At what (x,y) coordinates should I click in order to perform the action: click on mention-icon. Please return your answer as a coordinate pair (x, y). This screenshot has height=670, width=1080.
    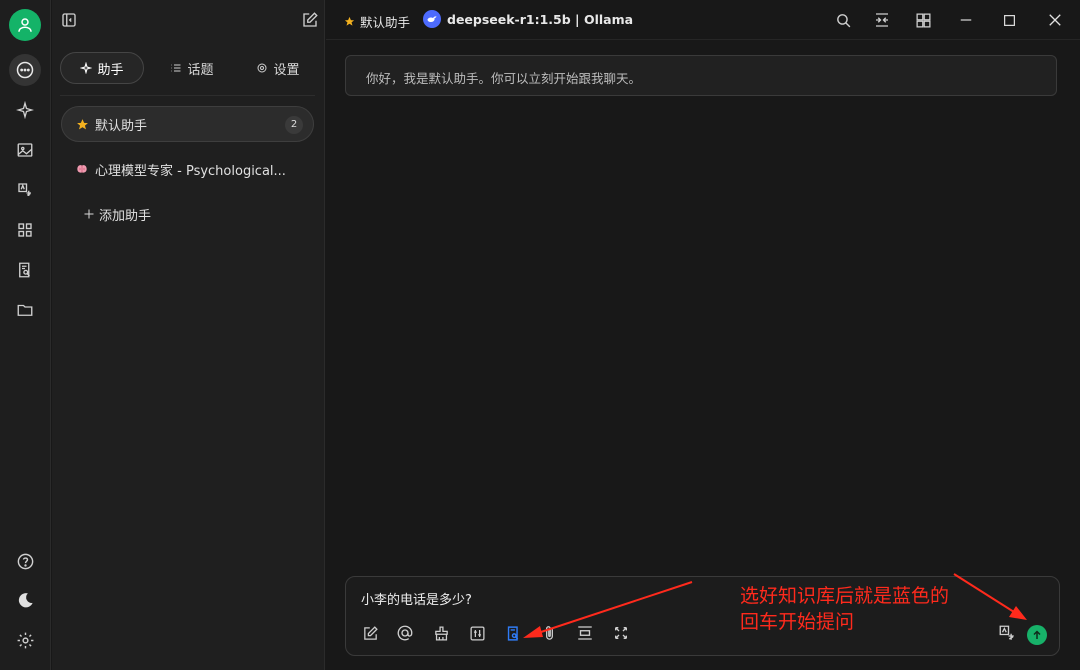
    Looking at the image, I should click on (405, 633).